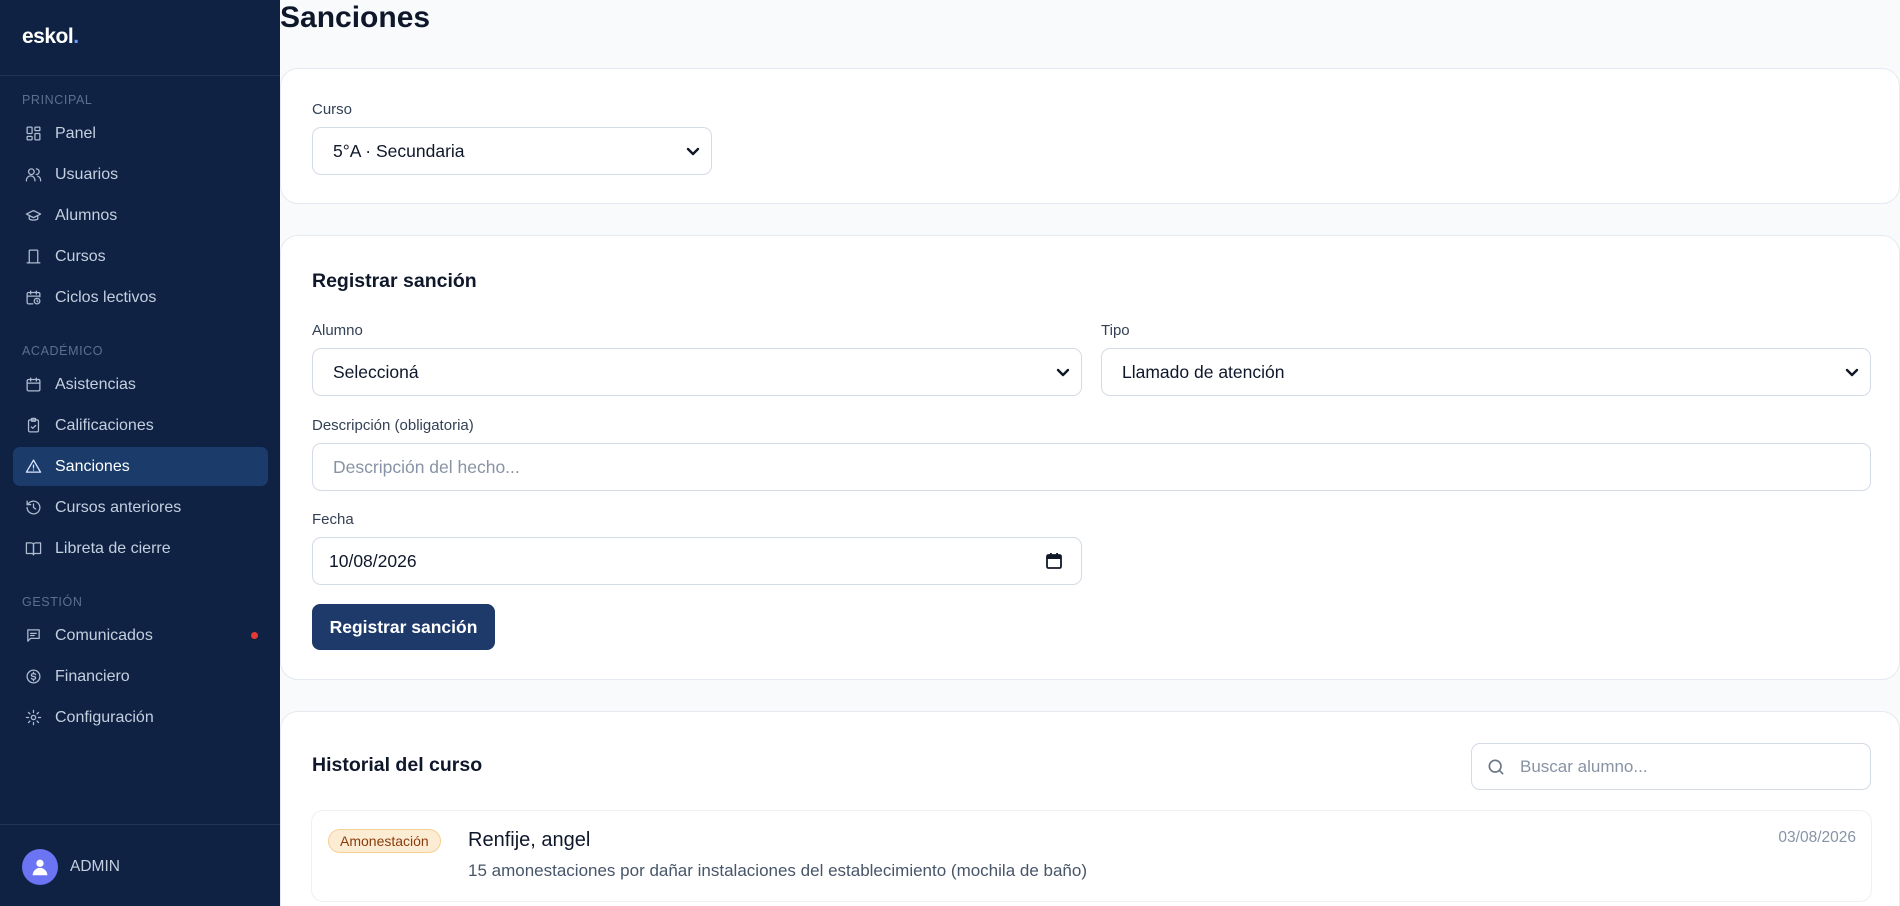  What do you see at coordinates (140, 676) in the screenshot?
I see `sidebar-item-financiero: Financiero` at bounding box center [140, 676].